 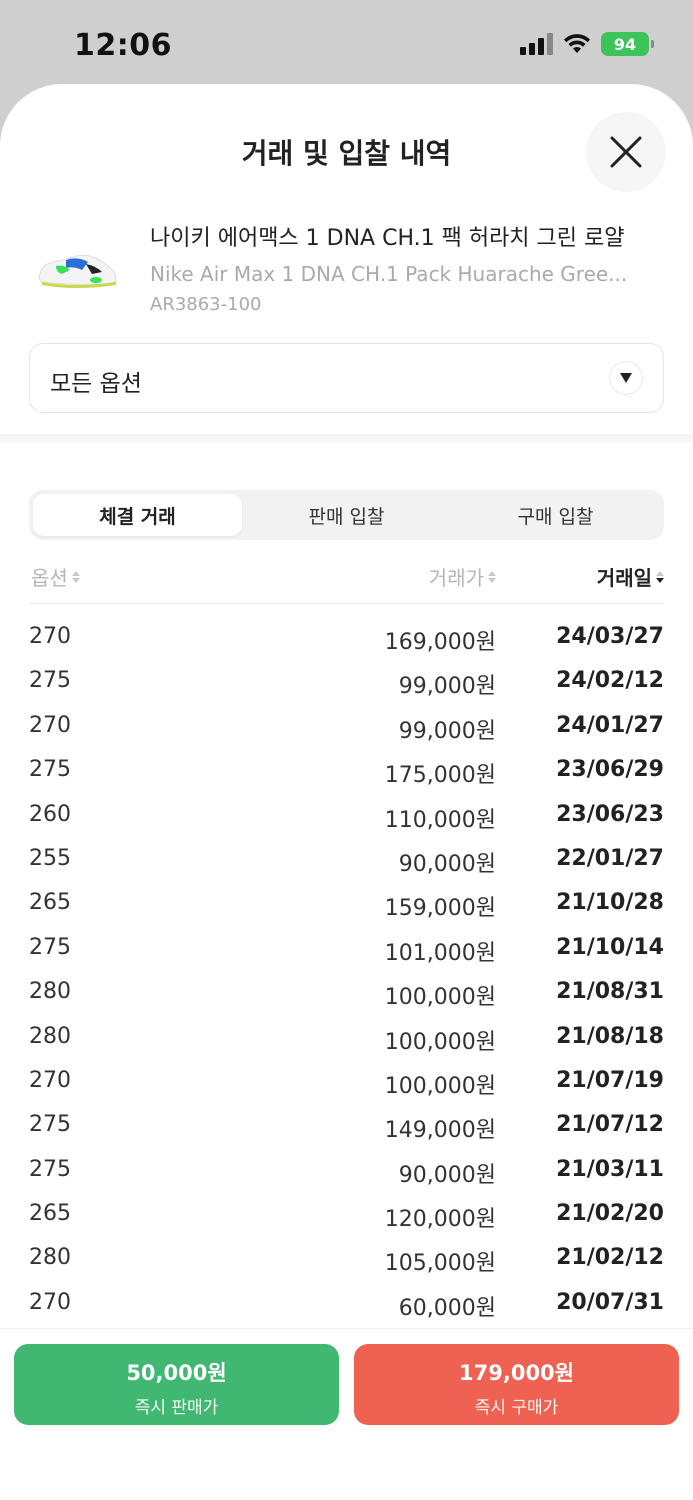 What do you see at coordinates (346, 680) in the screenshot?
I see `table-row: 275 99,000원 24/02/12` at bounding box center [346, 680].